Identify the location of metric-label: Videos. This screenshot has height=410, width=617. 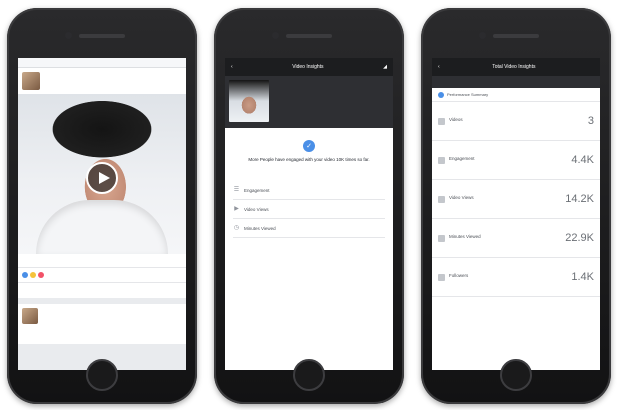
(456, 119).